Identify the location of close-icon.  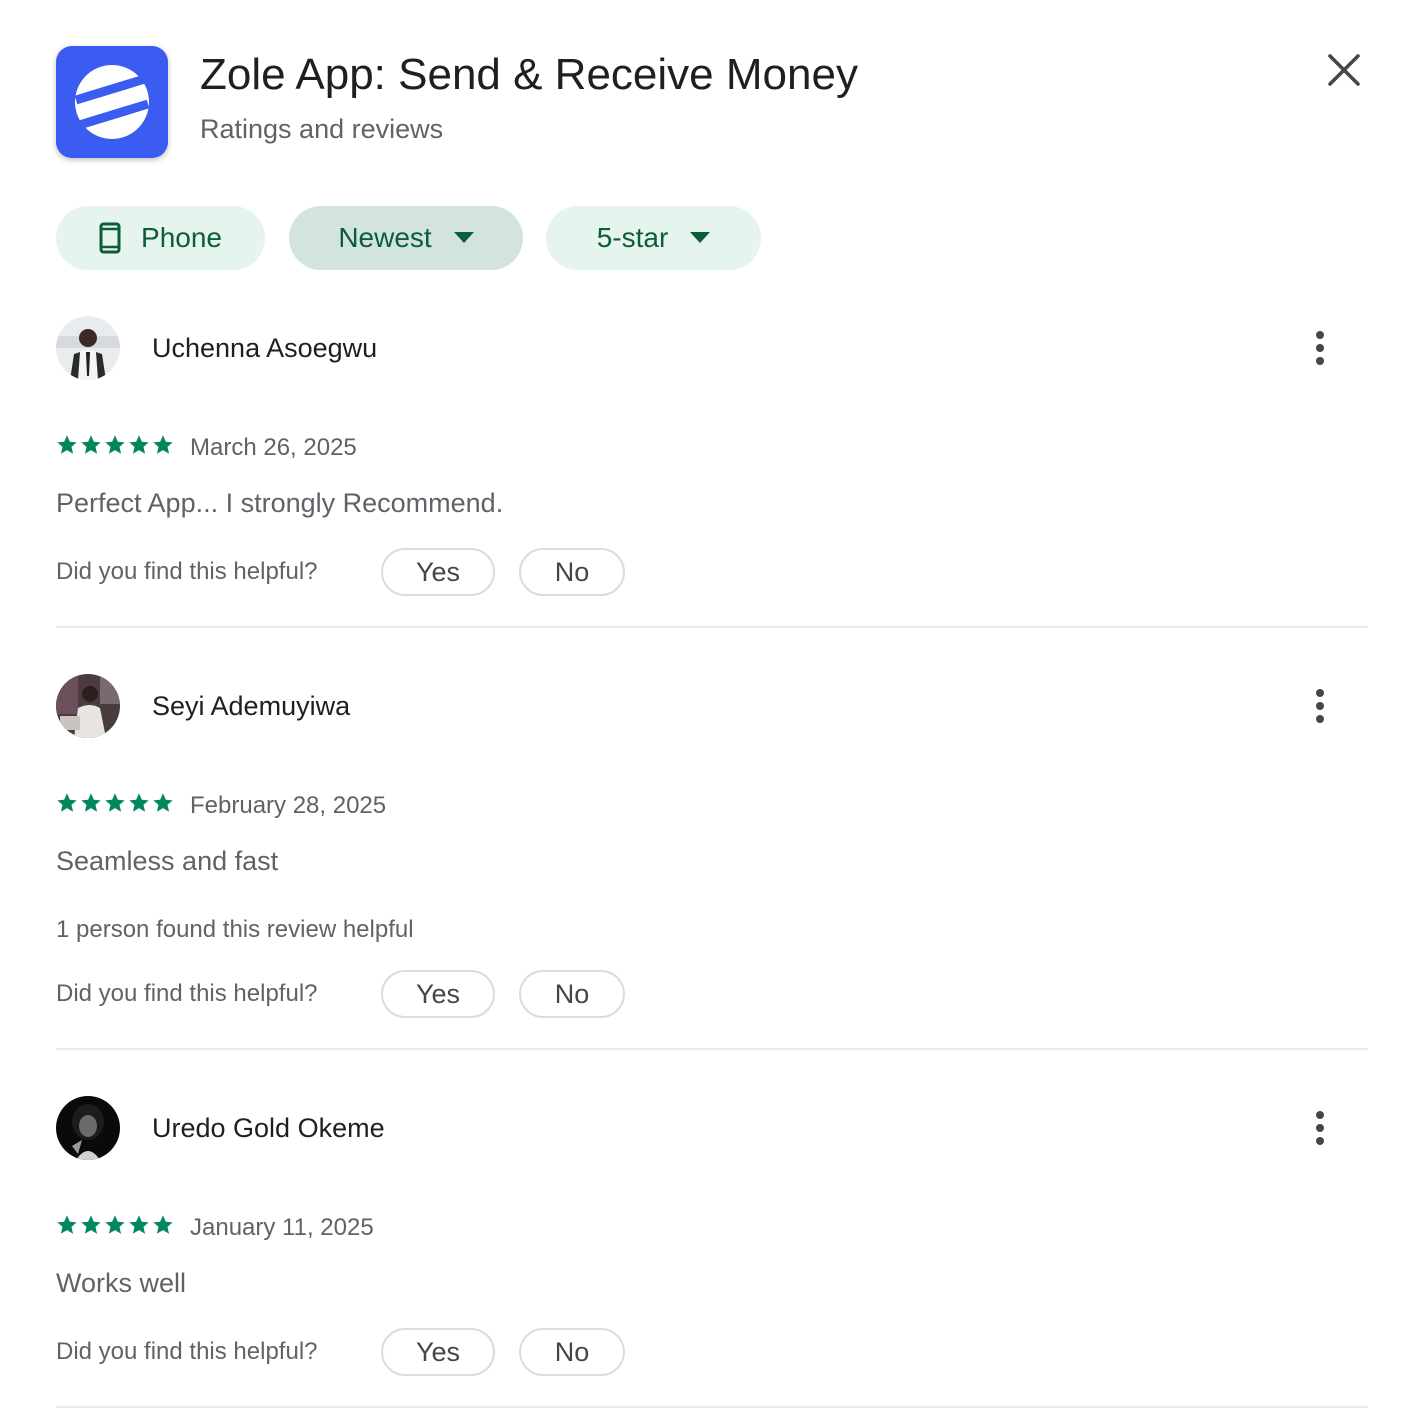
(1344, 70).